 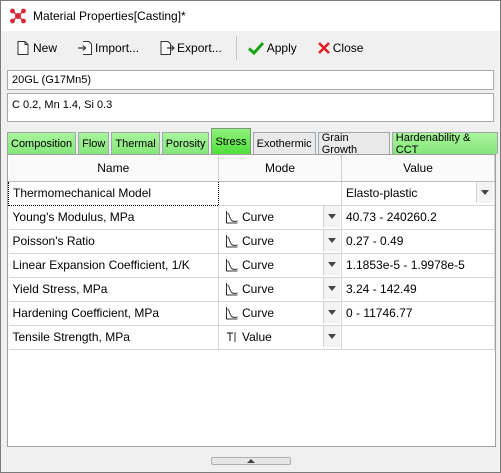 I want to click on checkmark-icon, so click(x=255, y=48).